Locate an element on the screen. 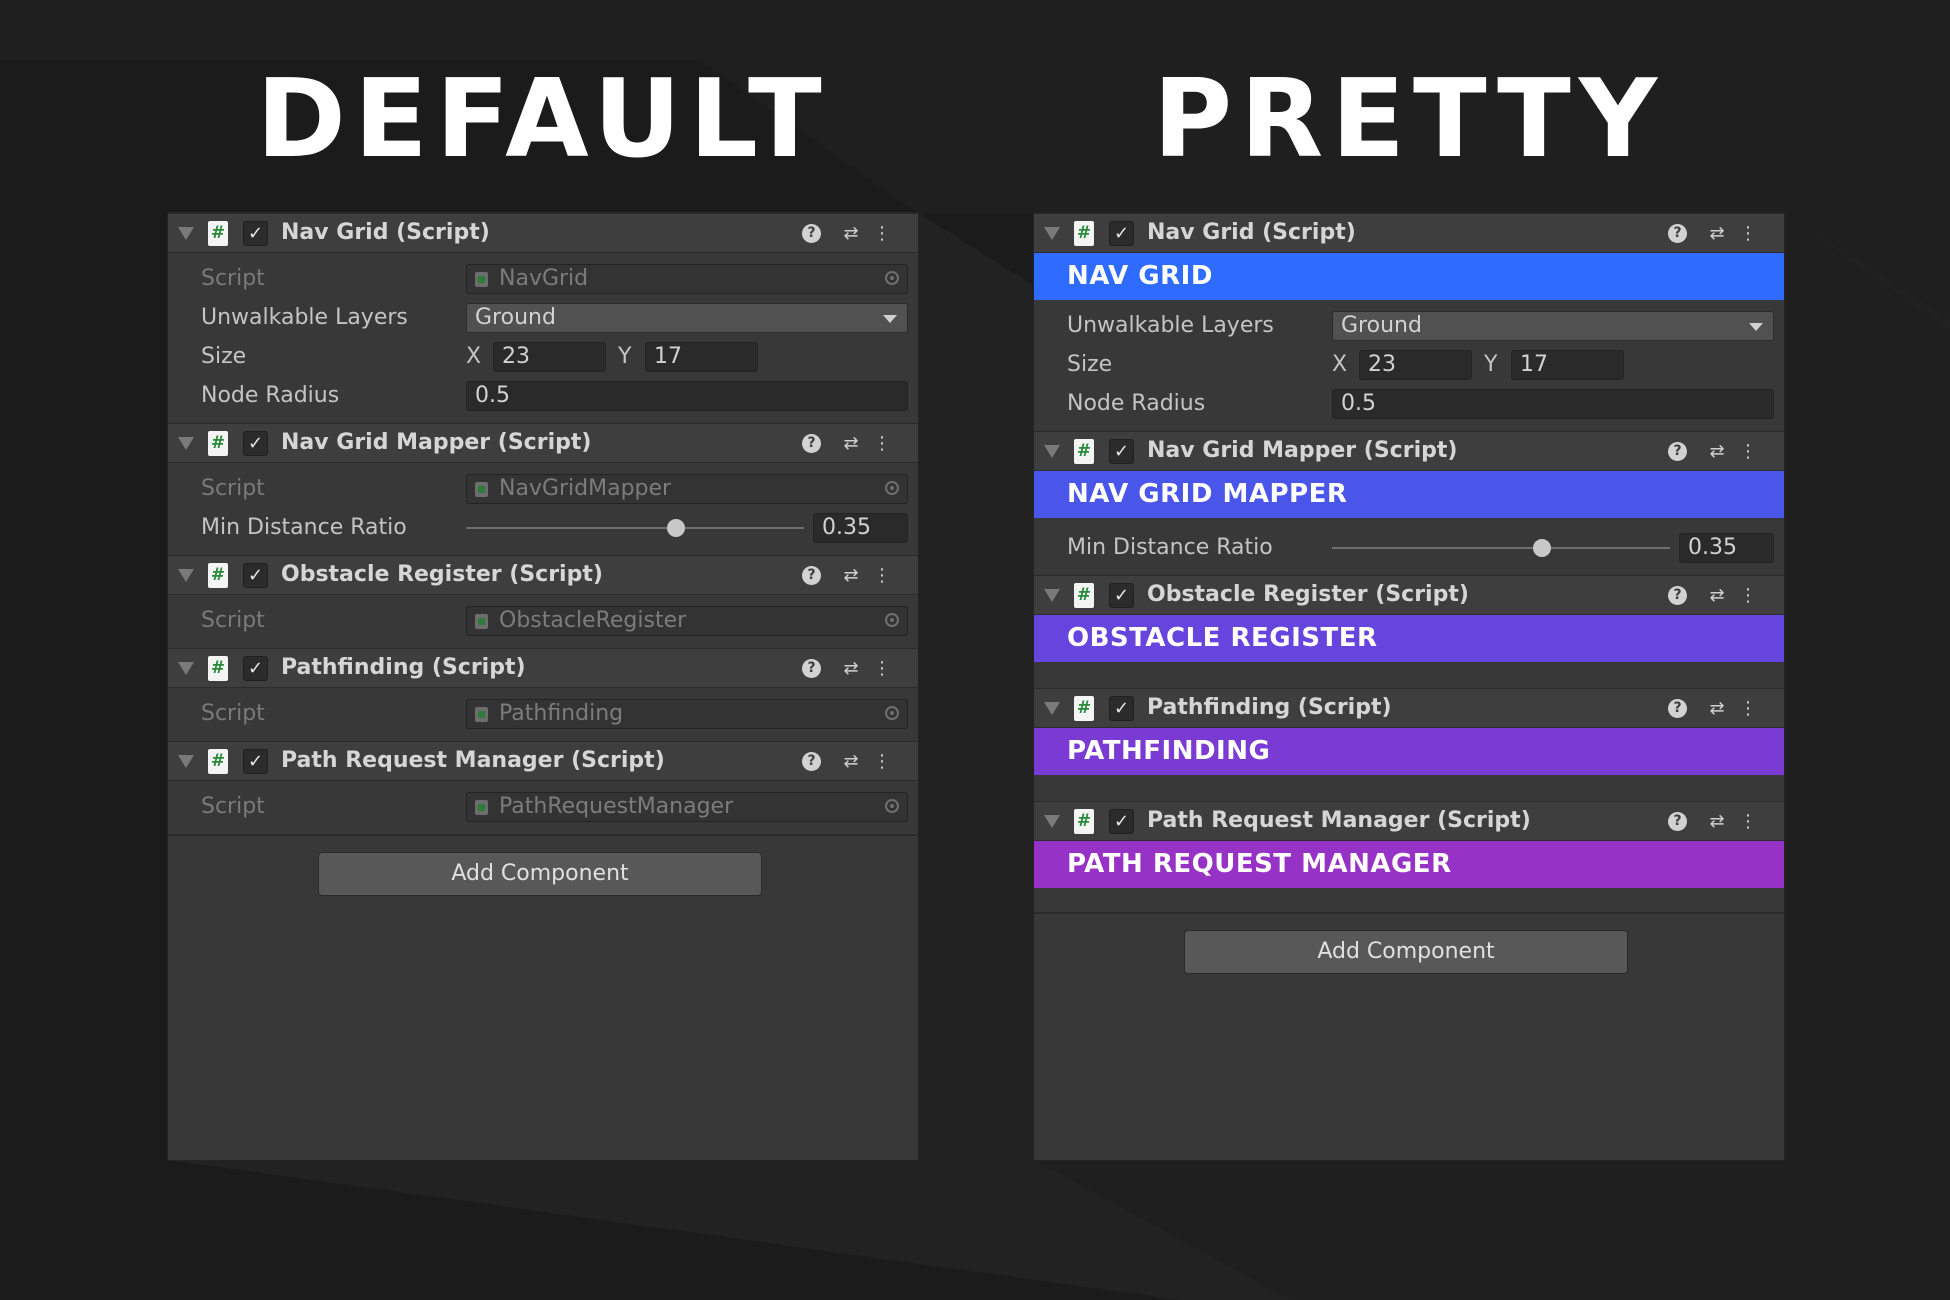  add-component-area: Add Component is located at coordinates (543, 890).